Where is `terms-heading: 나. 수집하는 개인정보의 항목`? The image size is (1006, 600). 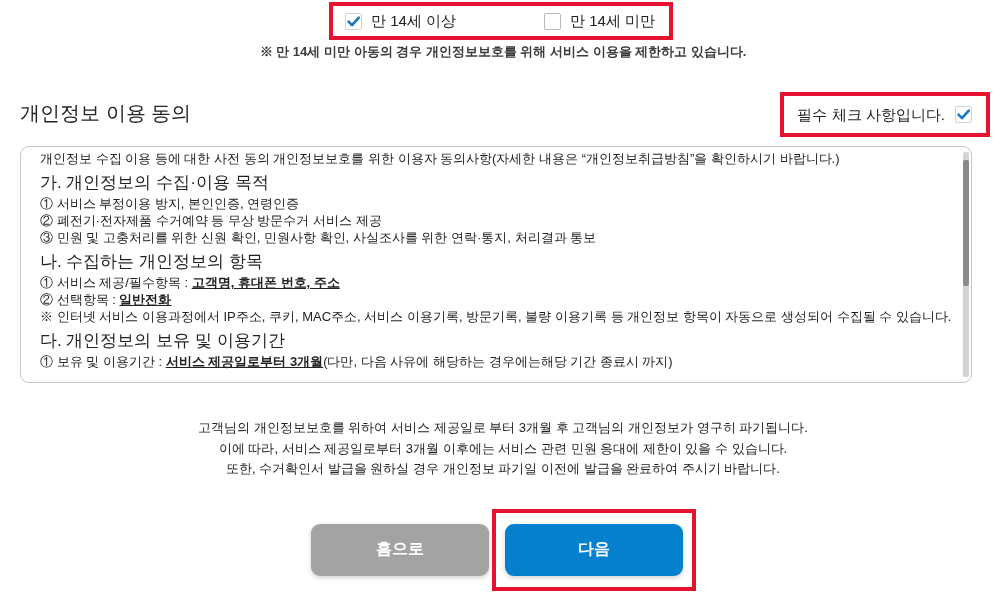
terms-heading: 나. 수집하는 개인정보의 항목 is located at coordinates (151, 262).